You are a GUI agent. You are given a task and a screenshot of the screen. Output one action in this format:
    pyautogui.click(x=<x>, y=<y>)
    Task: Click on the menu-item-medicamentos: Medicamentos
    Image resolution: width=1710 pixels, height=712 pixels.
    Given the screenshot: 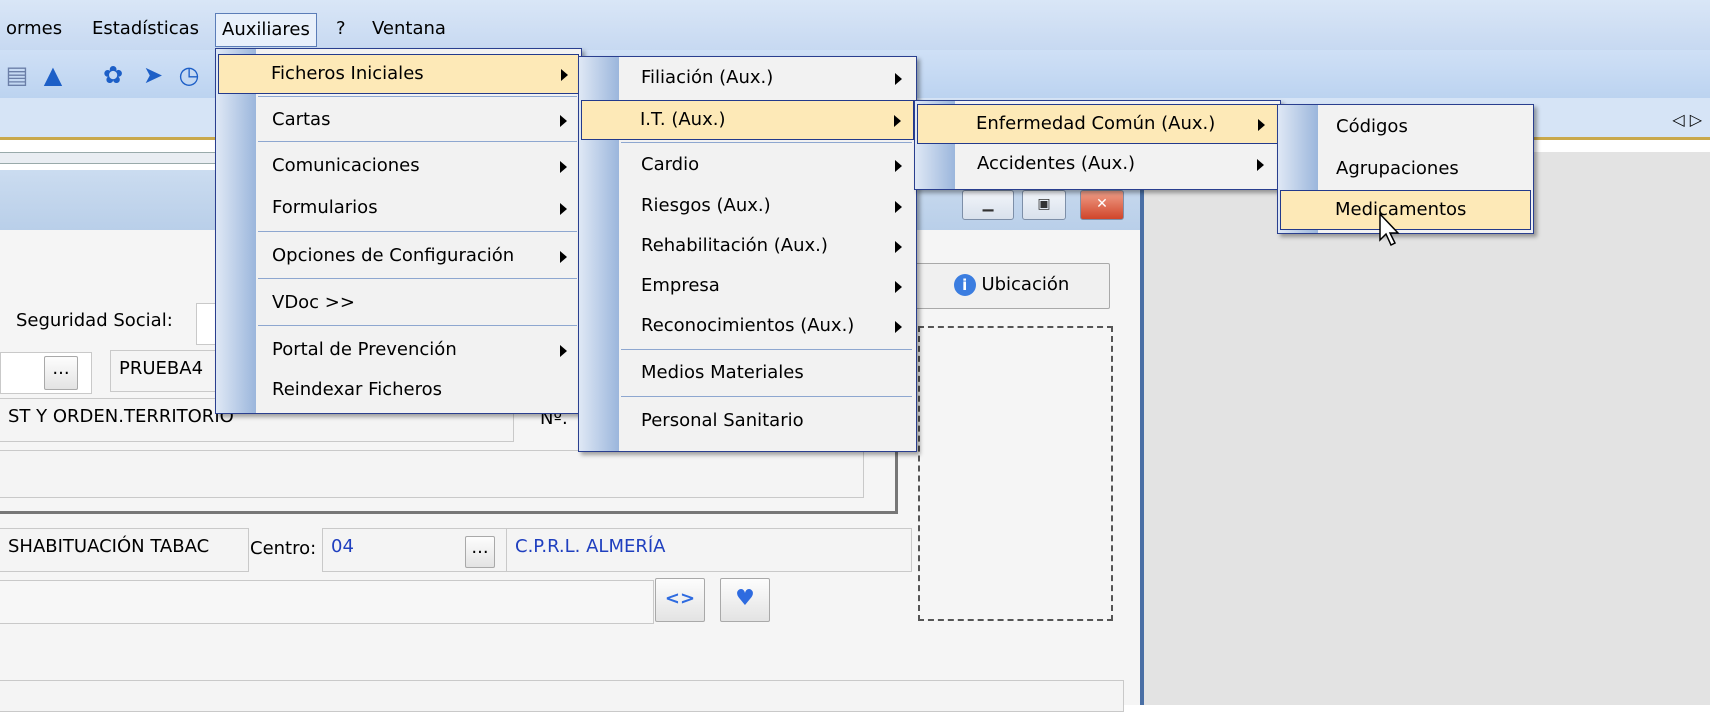 What is the action you would take?
    pyautogui.click(x=1405, y=210)
    